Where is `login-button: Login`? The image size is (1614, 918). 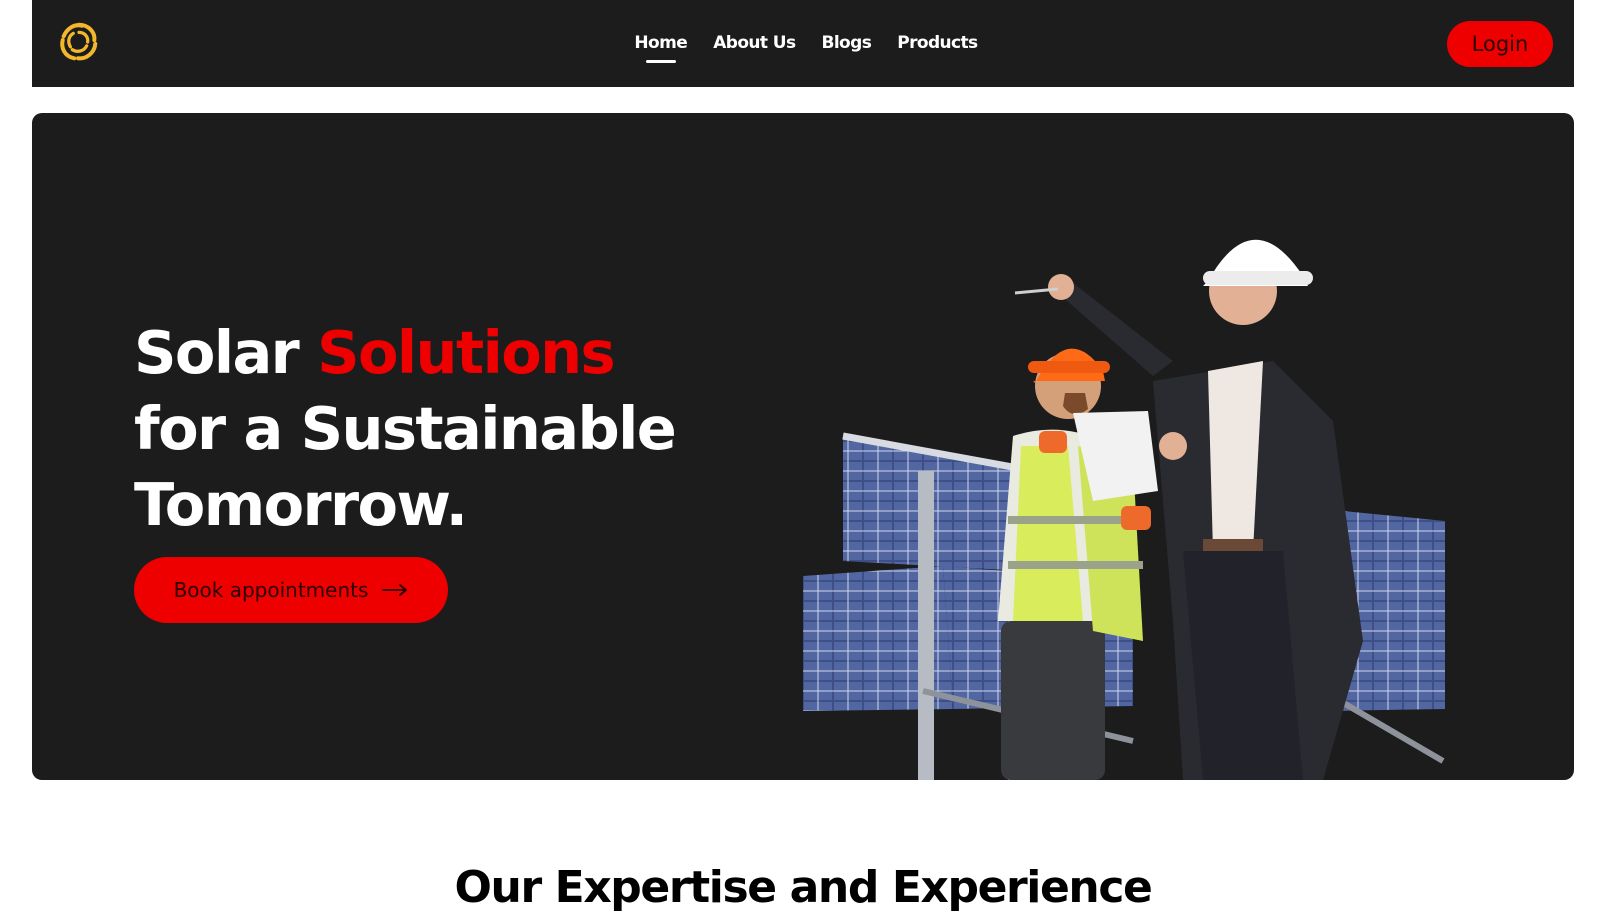 login-button: Login is located at coordinates (1500, 44).